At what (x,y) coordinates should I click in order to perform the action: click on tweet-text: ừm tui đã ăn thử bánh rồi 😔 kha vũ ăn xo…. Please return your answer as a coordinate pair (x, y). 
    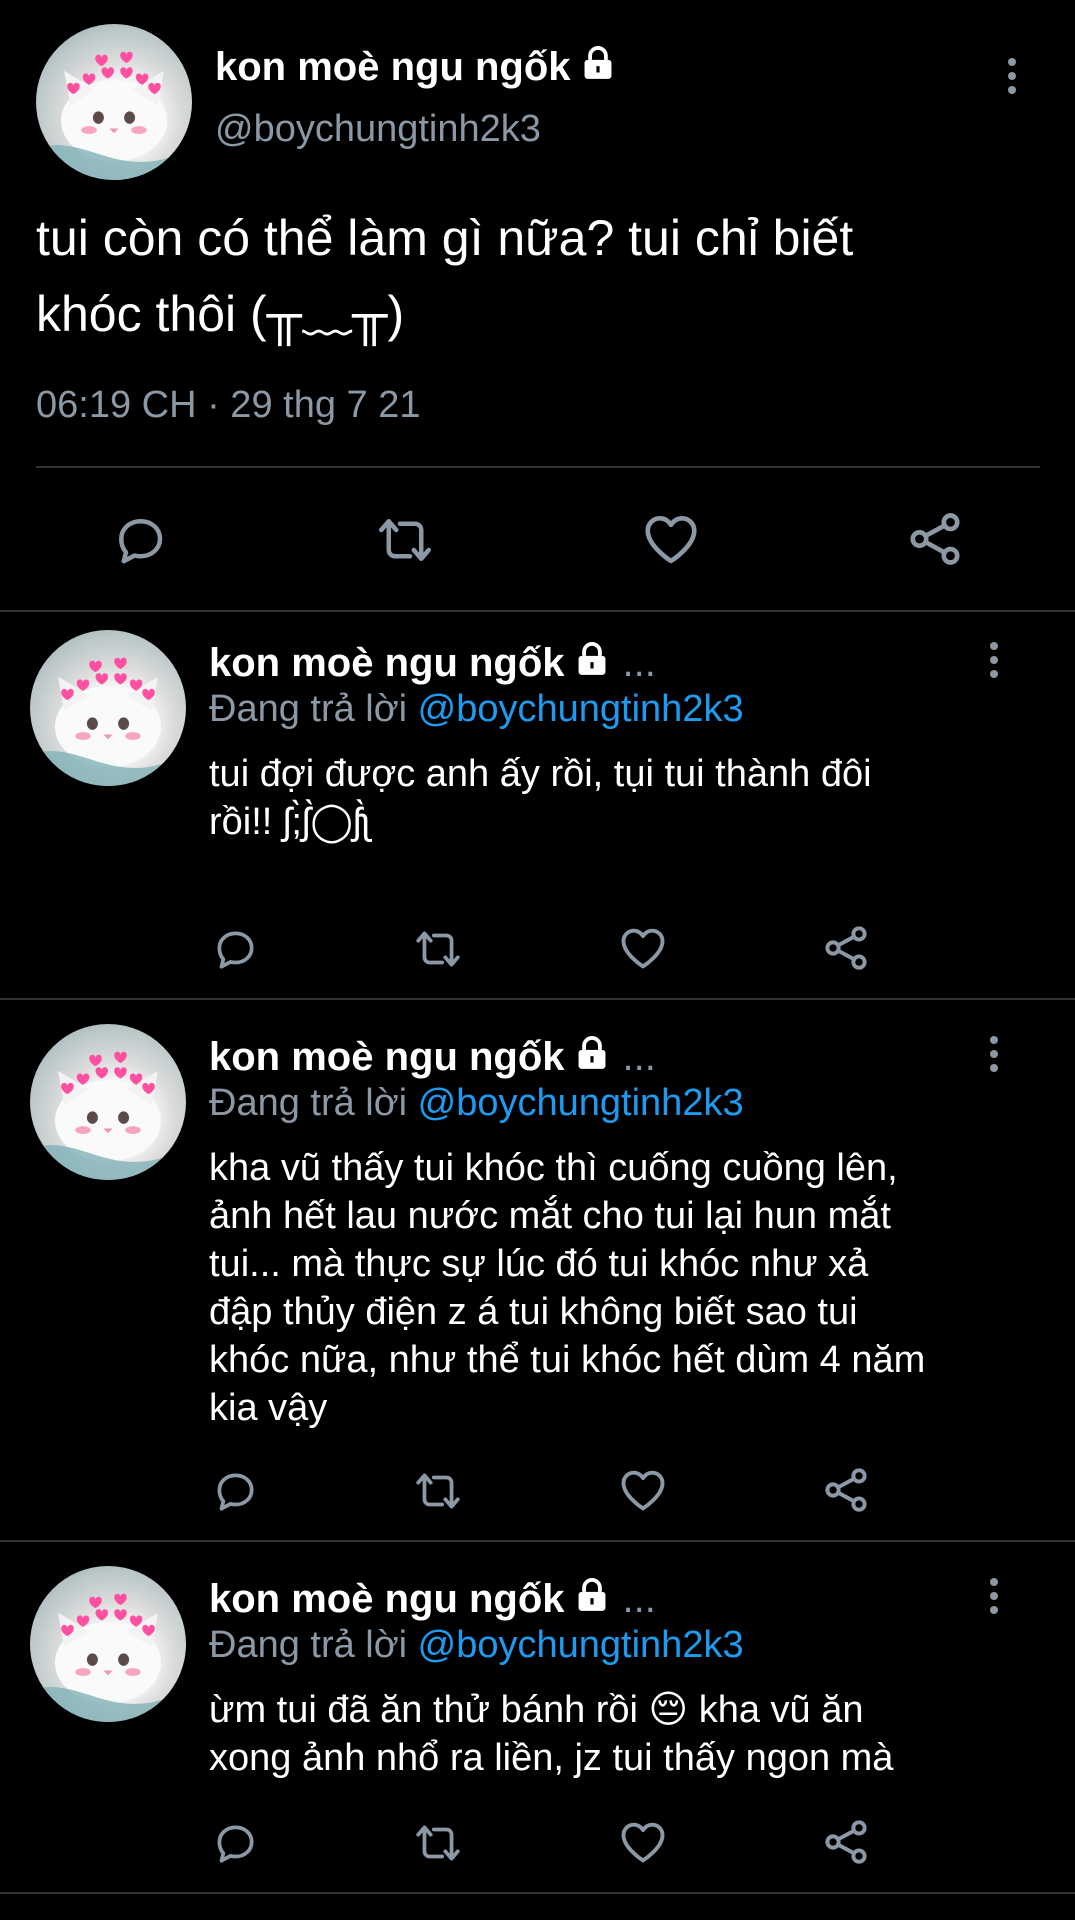
    Looking at the image, I should click on (551, 1734).